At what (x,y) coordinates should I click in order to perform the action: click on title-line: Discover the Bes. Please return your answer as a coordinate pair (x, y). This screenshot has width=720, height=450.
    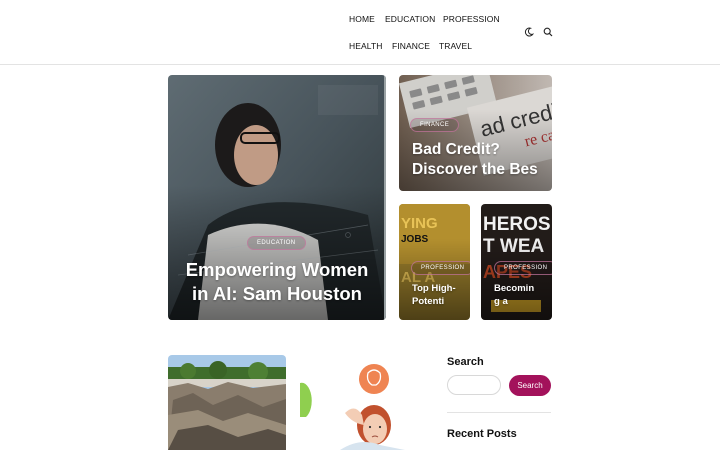
    Looking at the image, I should click on (475, 169).